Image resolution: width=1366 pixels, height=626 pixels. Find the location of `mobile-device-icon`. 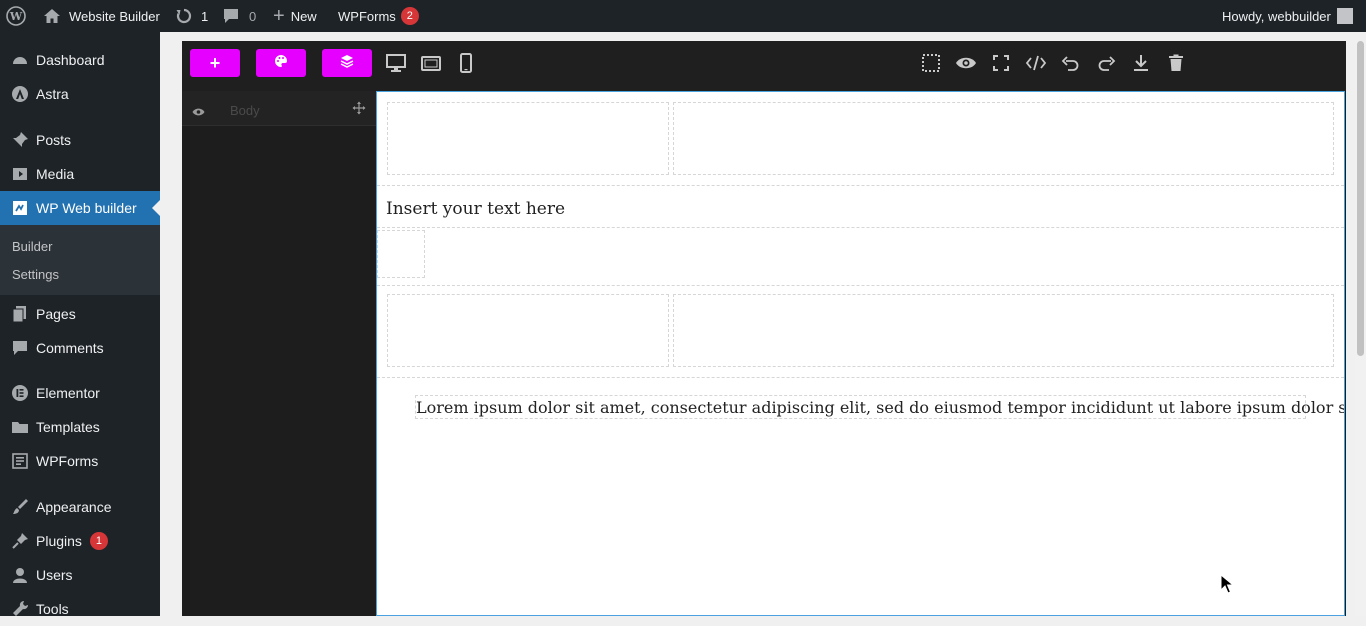

mobile-device-icon is located at coordinates (466, 63).